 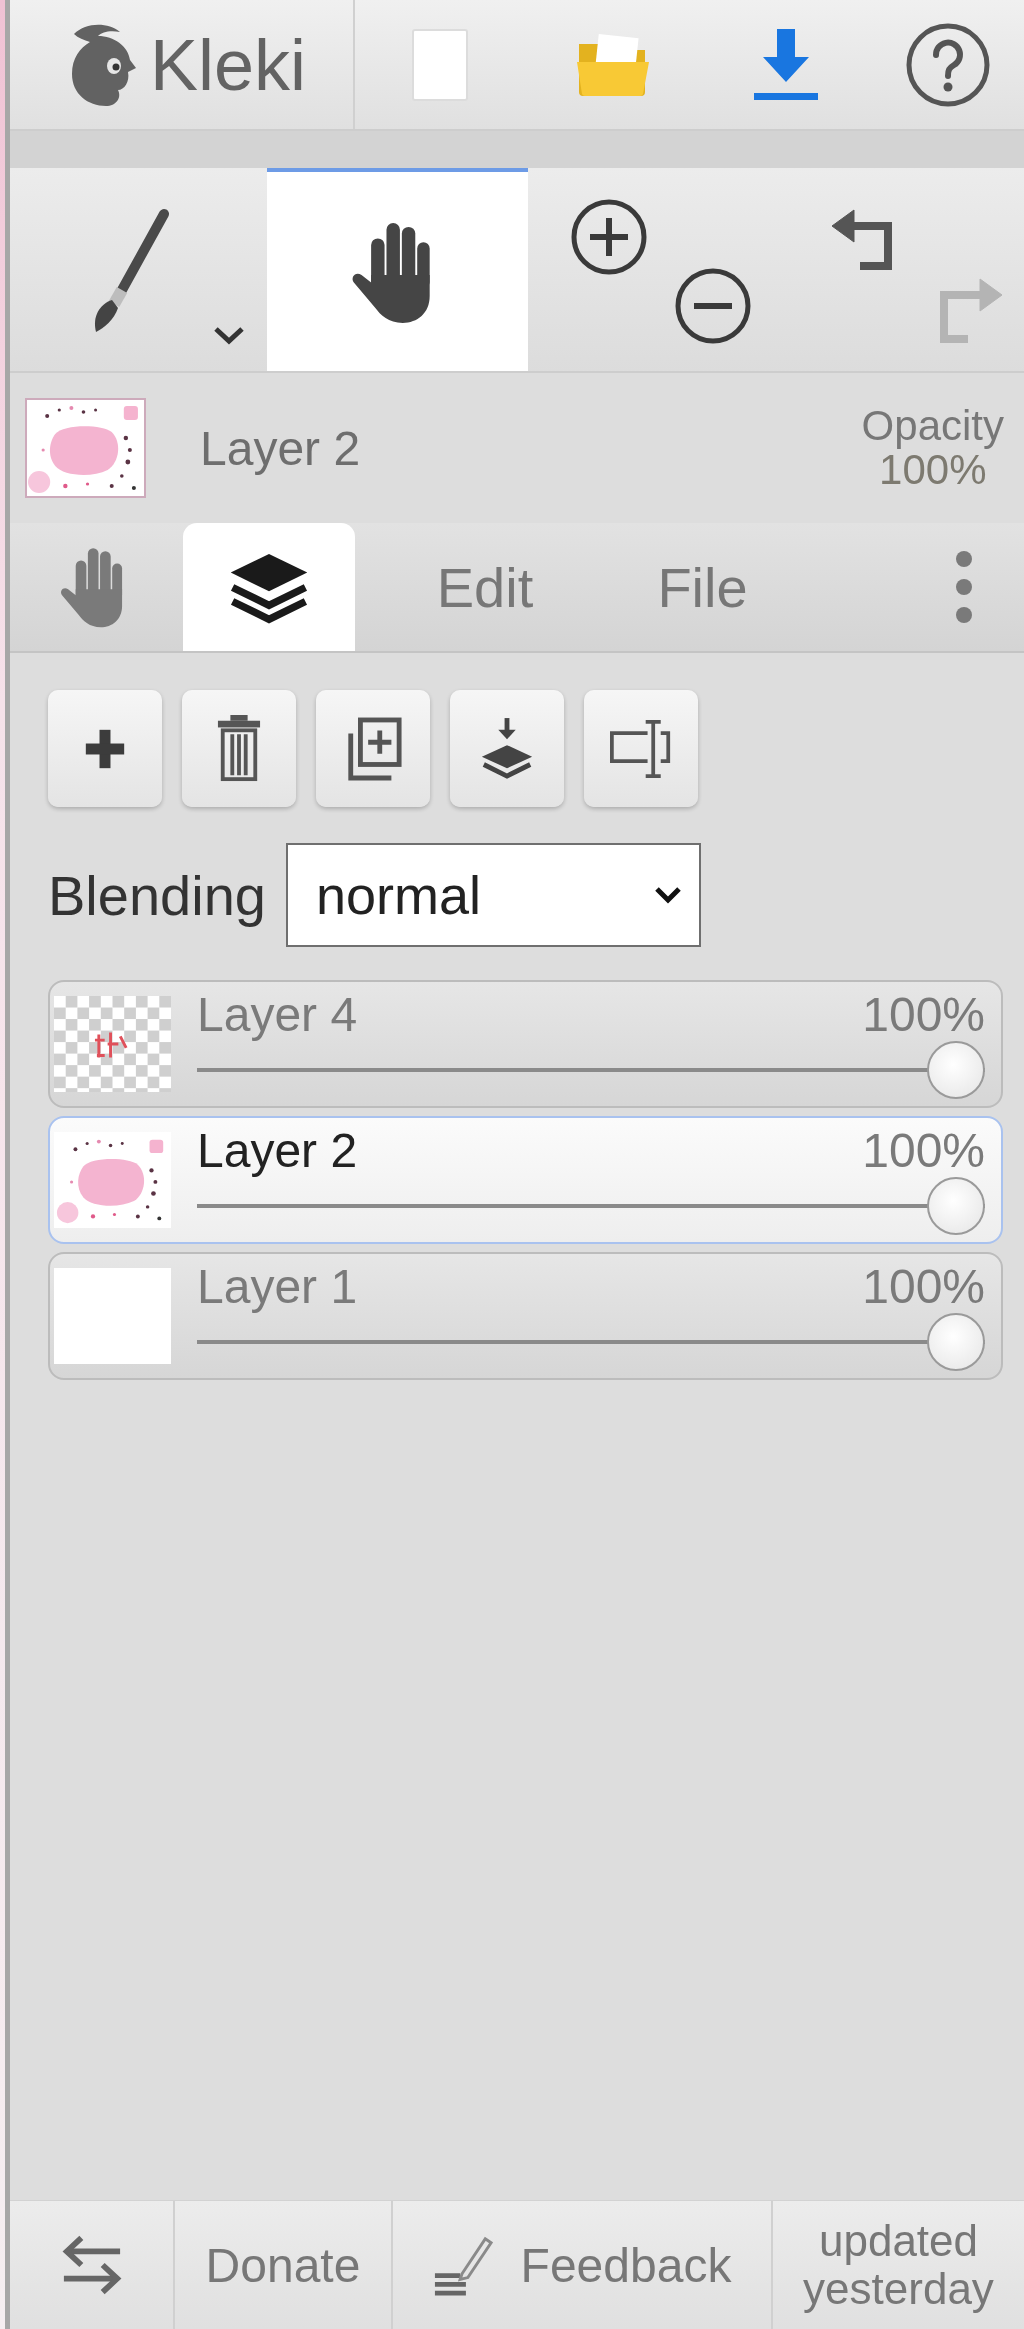 What do you see at coordinates (280, 448) in the screenshot?
I see `current-layer-name: Layer 2` at bounding box center [280, 448].